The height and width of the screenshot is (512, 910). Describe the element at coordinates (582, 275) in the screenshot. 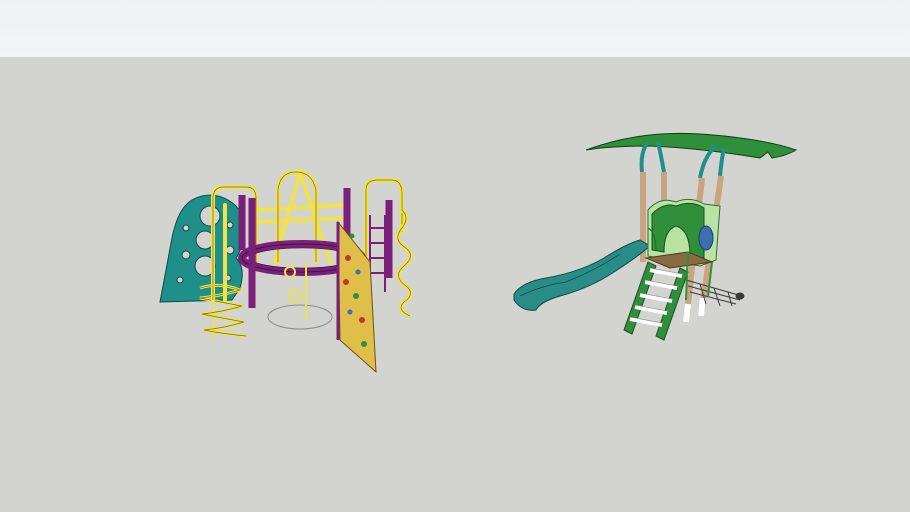

I see `wave-slide` at that location.